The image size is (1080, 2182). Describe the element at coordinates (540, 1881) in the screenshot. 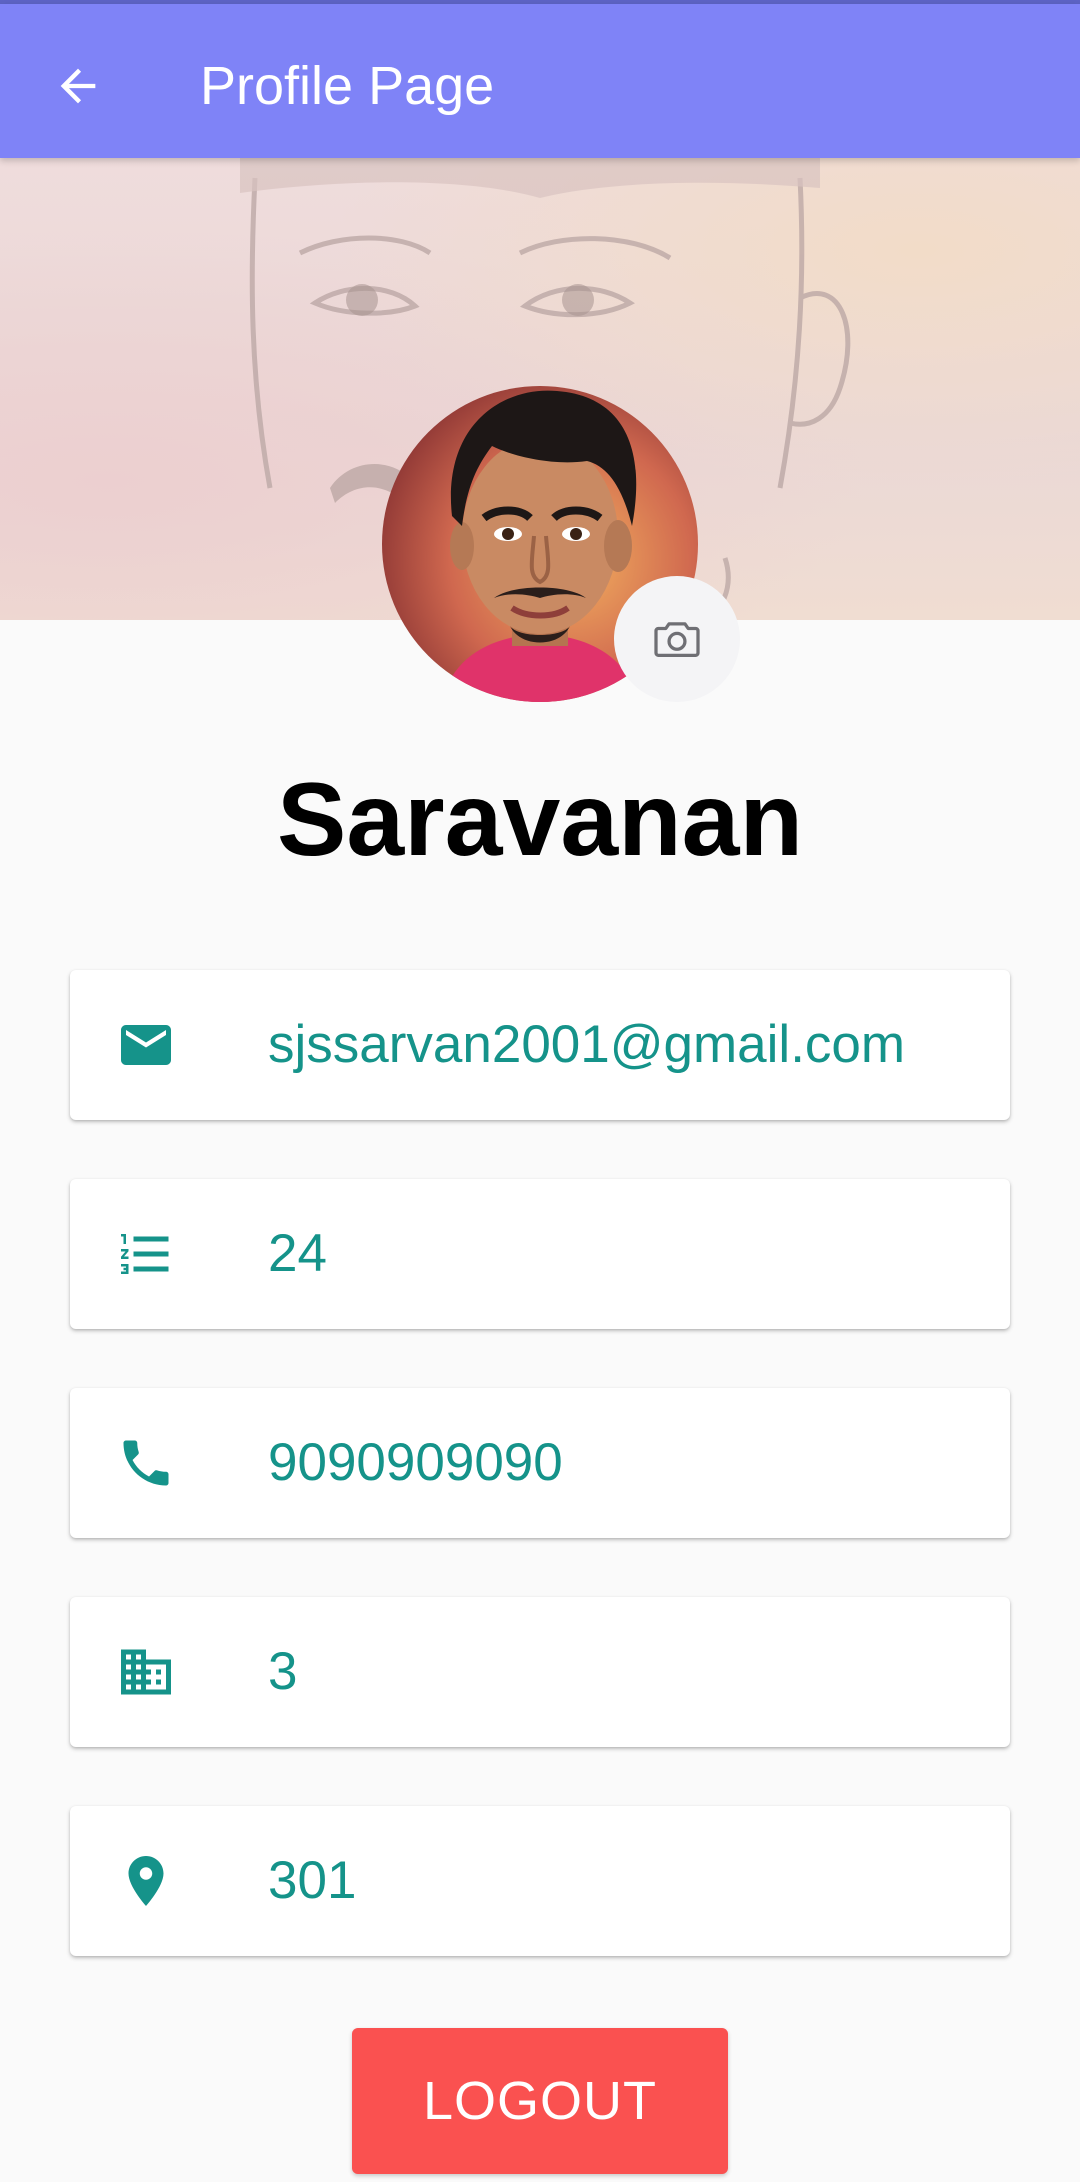

I see `location-card: 301` at that location.